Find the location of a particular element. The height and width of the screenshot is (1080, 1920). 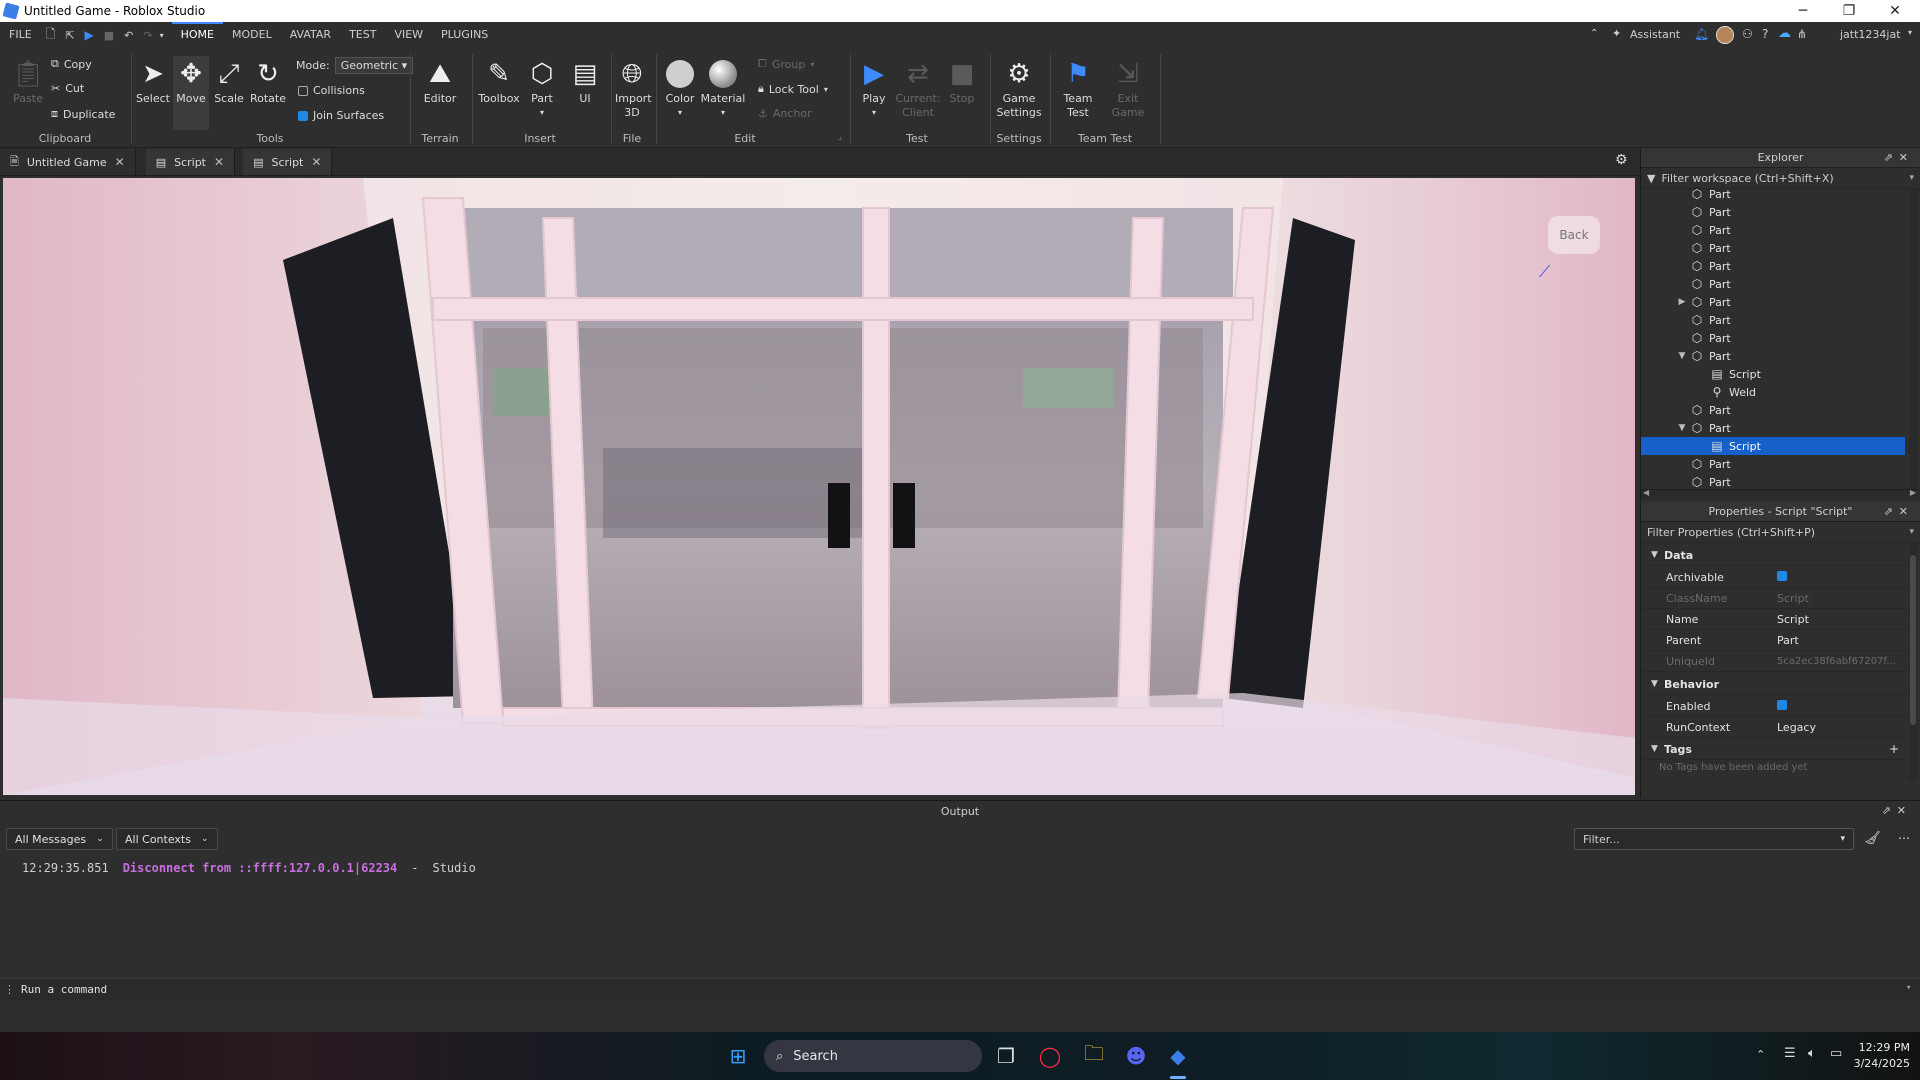

team-test-button: ⚑ Team Test is located at coordinates (1078, 89).